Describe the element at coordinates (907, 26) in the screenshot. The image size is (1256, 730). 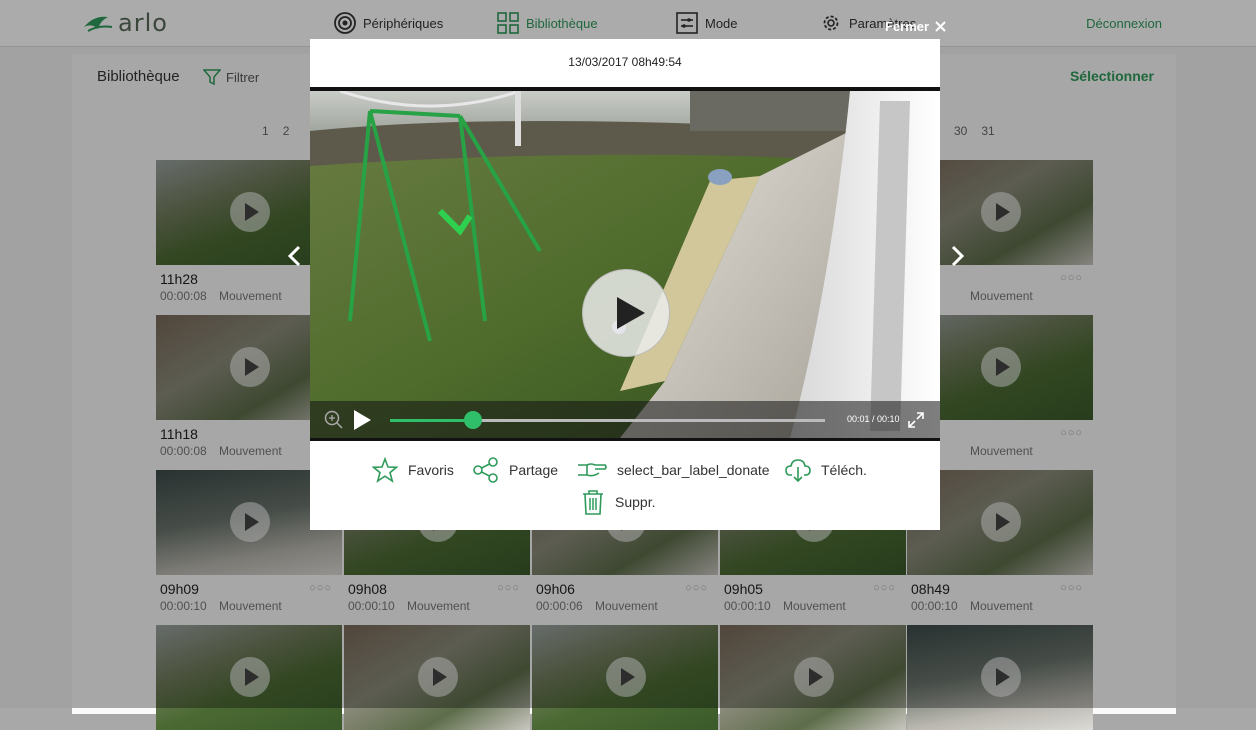
I see `close-label: Fermer` at that location.